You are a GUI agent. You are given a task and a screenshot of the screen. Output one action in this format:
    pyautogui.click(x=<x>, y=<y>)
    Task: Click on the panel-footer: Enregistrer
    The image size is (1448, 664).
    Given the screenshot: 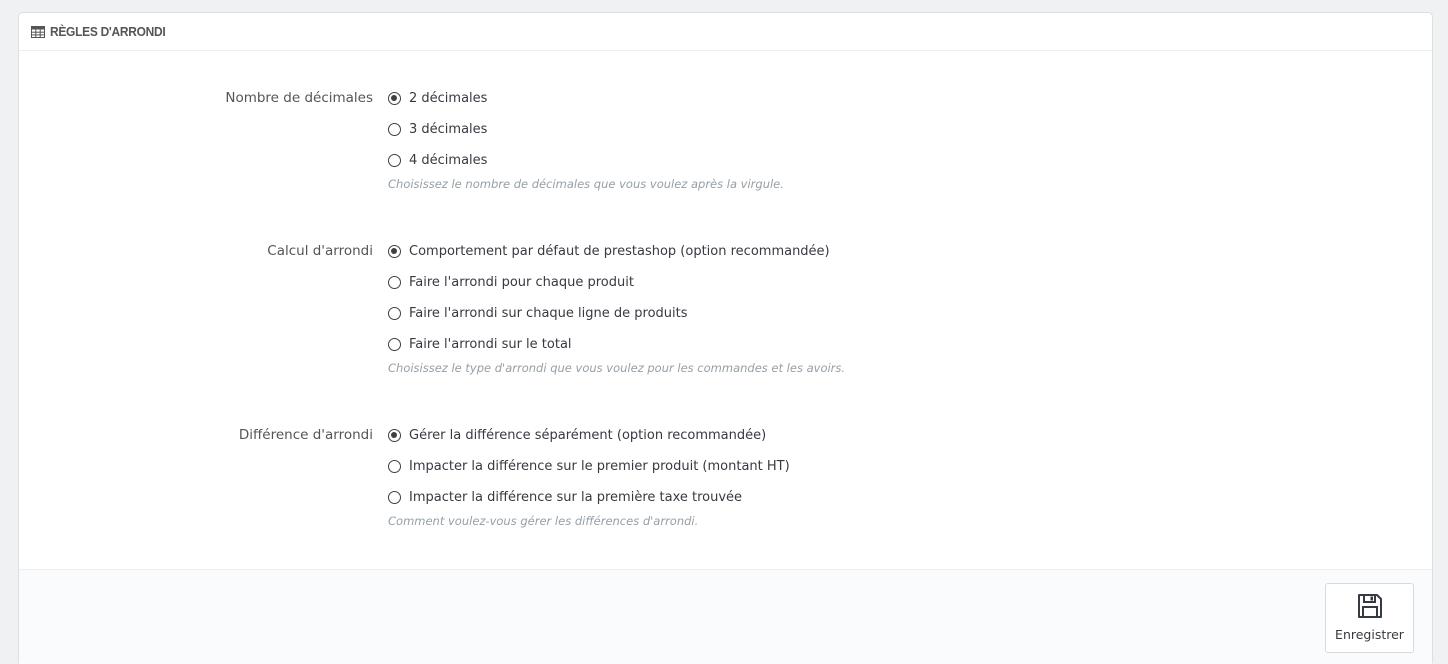 What is the action you would take?
    pyautogui.click(x=725, y=616)
    